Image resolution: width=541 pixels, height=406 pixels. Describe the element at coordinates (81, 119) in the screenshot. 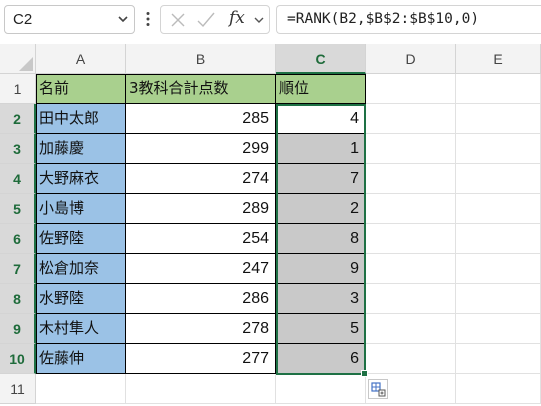

I see `cell-a2: 田中太郎` at that location.